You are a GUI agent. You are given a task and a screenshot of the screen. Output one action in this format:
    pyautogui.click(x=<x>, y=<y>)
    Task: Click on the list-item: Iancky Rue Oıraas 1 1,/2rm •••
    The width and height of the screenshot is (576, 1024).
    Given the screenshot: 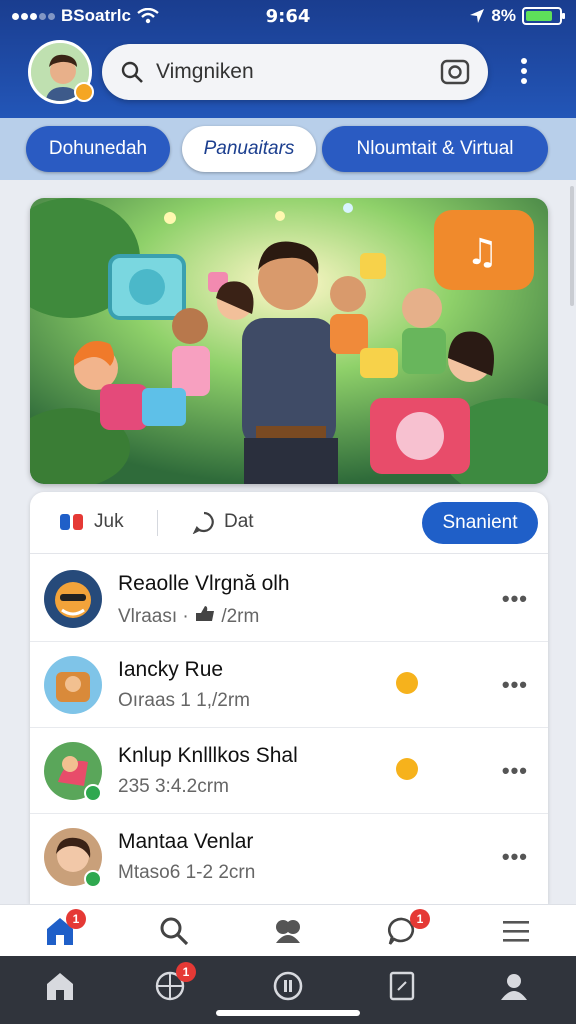 What is the action you would take?
    pyautogui.click(x=289, y=685)
    